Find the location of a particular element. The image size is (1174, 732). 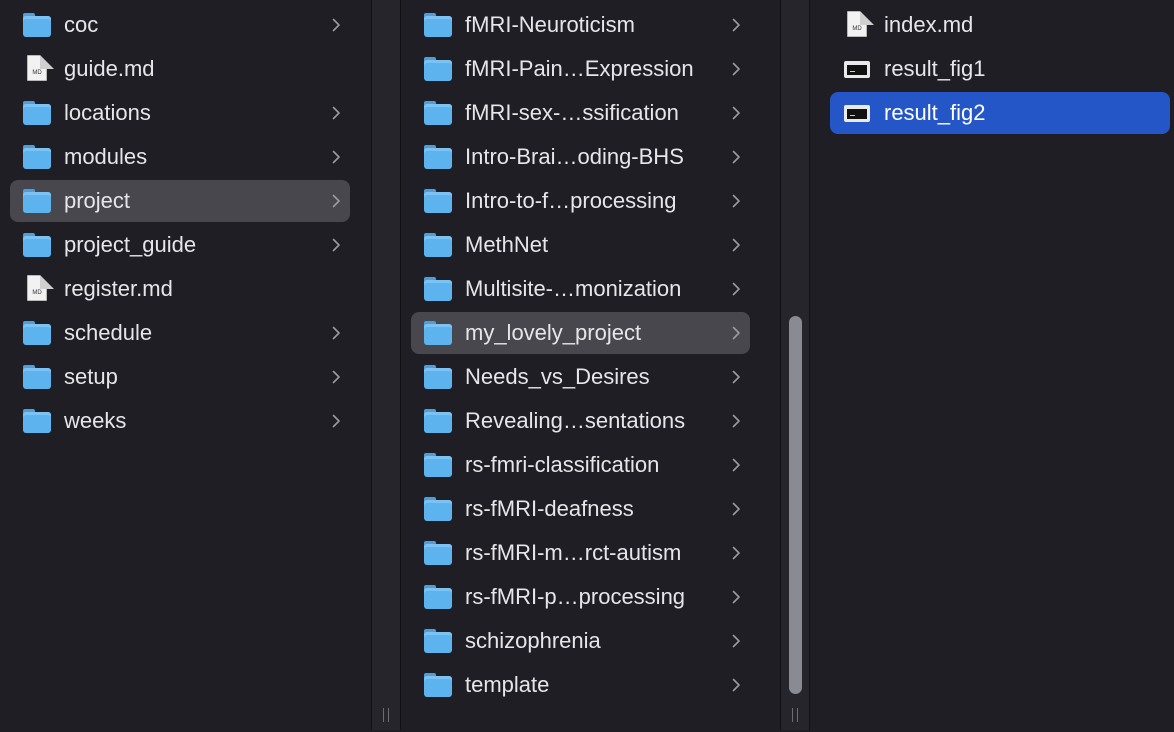

list-item: weeks is located at coordinates (180, 421).